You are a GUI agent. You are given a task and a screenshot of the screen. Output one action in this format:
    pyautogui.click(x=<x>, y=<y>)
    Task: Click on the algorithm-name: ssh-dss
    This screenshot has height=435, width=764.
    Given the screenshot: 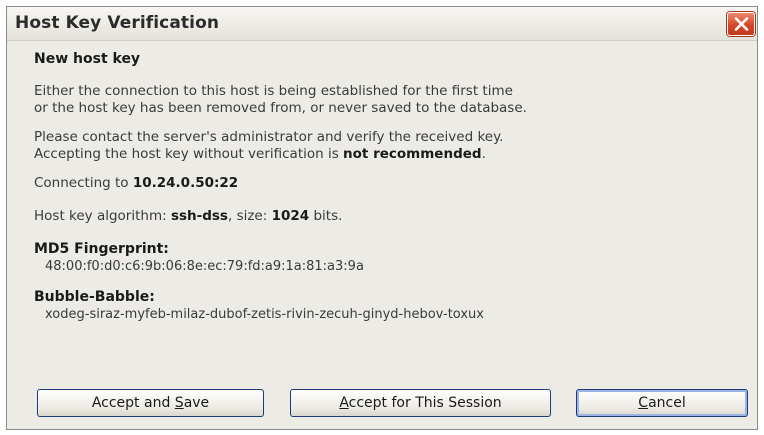 What is the action you would take?
    pyautogui.click(x=199, y=216)
    